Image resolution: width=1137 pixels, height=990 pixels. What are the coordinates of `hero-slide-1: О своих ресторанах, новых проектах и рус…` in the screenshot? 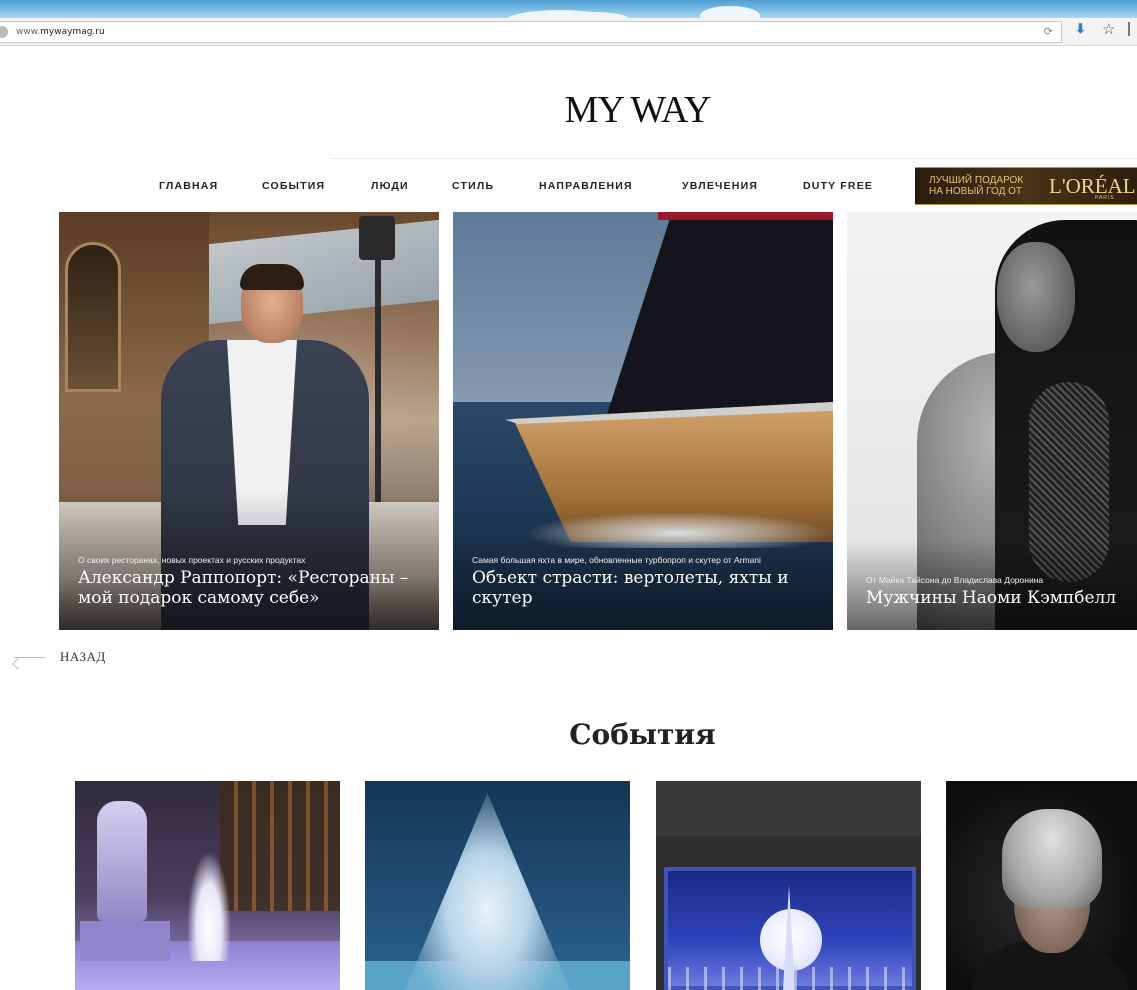 It's located at (249, 421).